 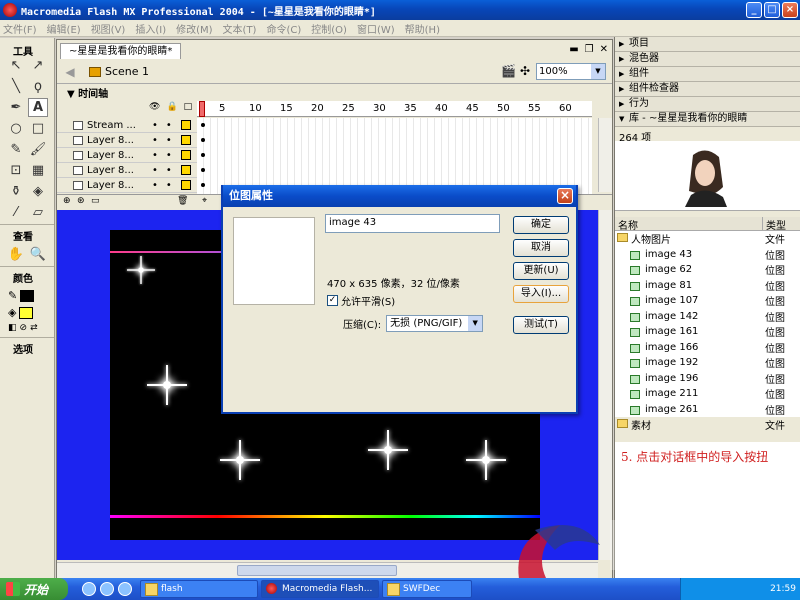 I want to click on panel-library: 库 - ~星星是我看你的眼睛, so click(x=707, y=119).